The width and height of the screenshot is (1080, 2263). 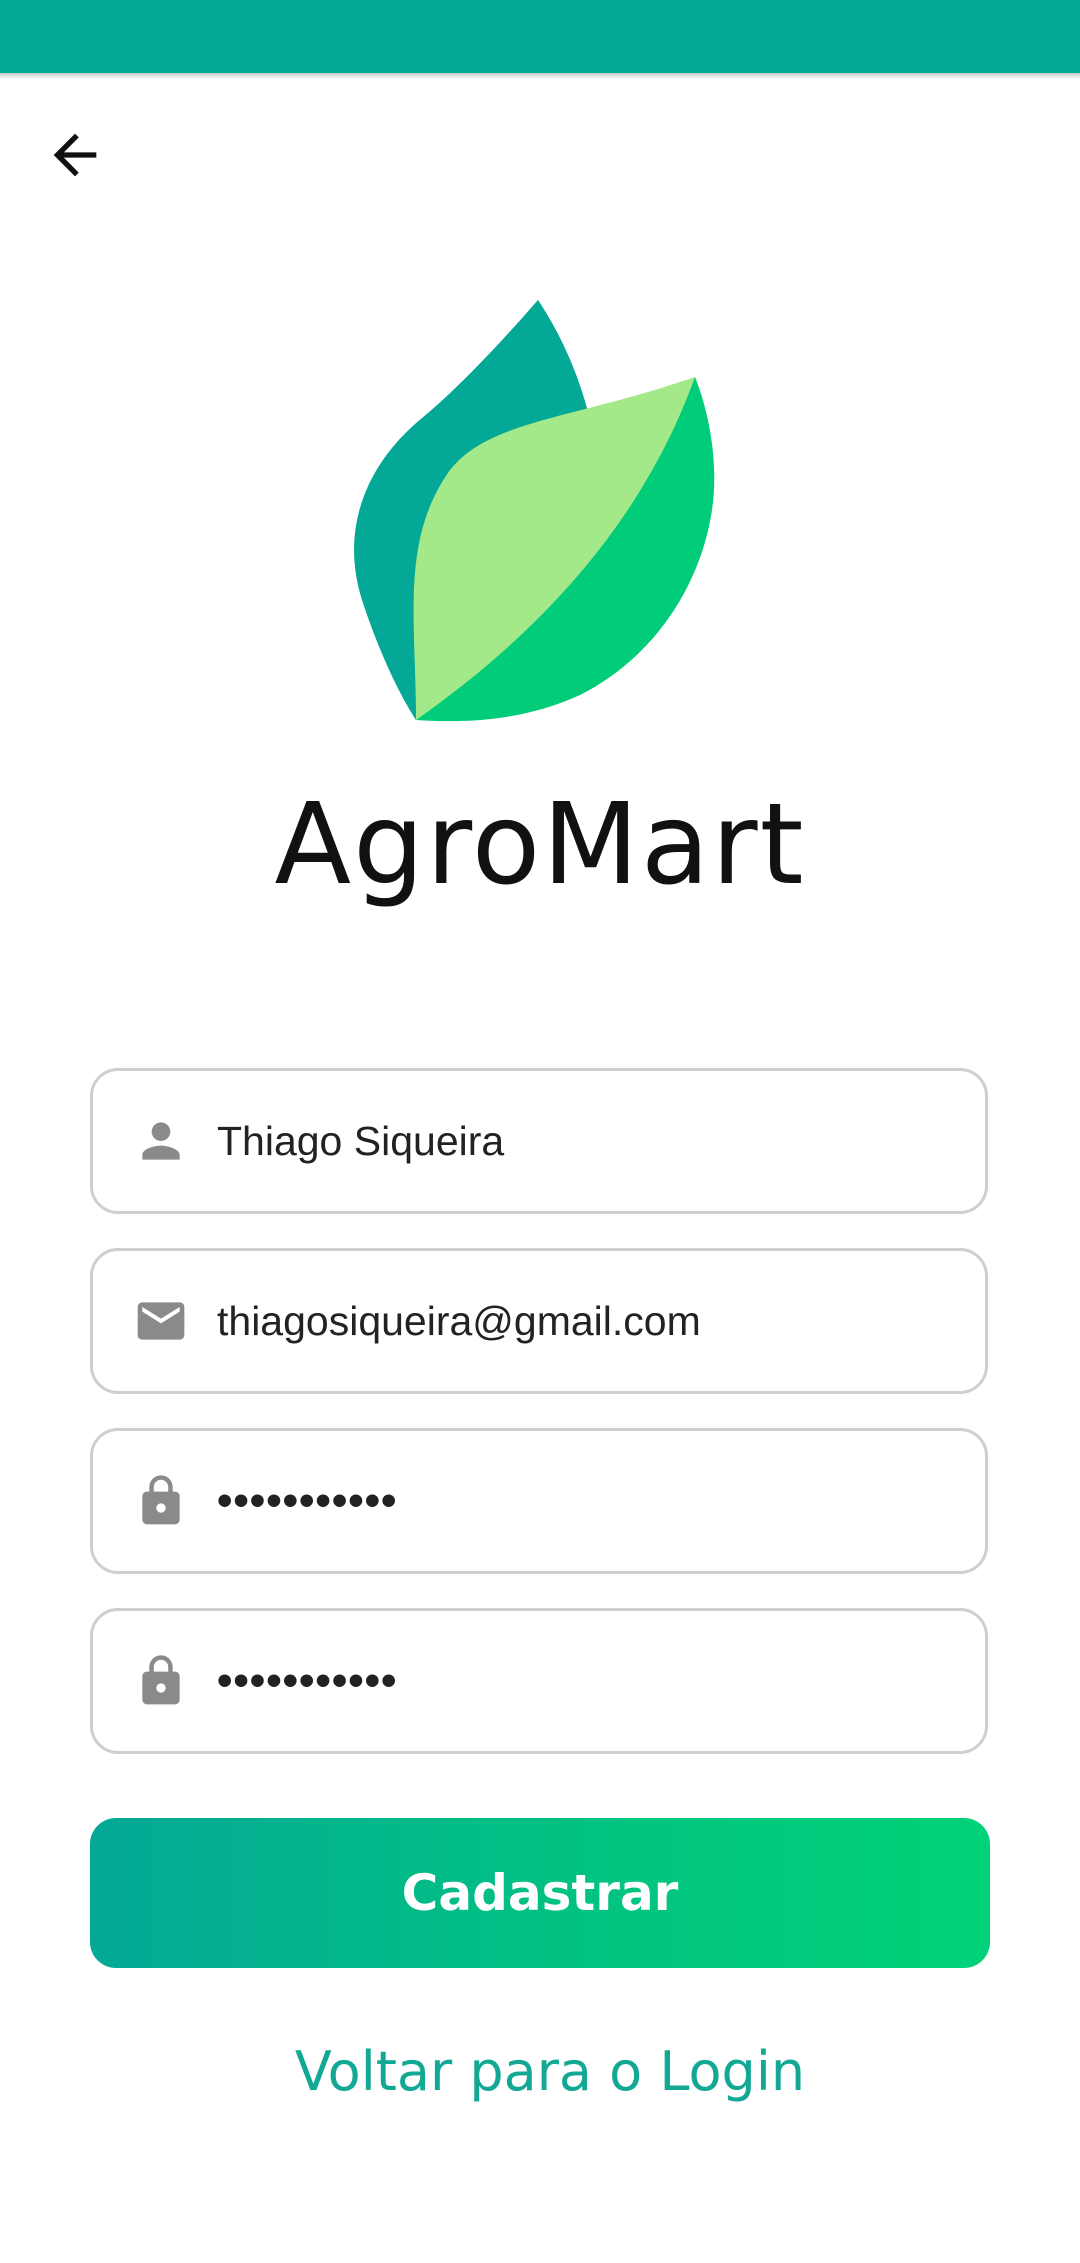 I want to click on app-title: AgroMart, so click(x=540, y=845).